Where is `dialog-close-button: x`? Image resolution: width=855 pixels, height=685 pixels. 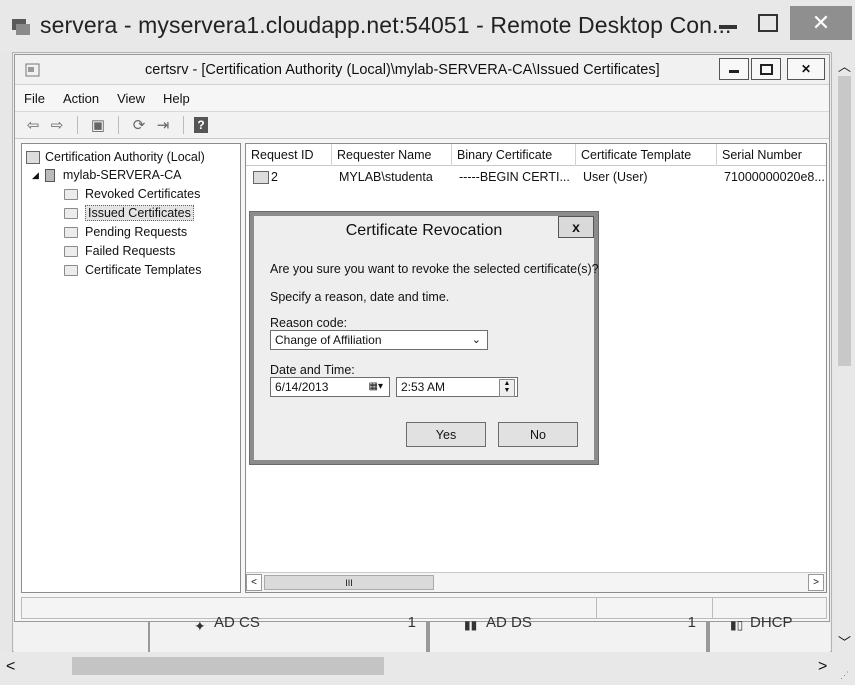
dialog-close-button: x is located at coordinates (576, 227).